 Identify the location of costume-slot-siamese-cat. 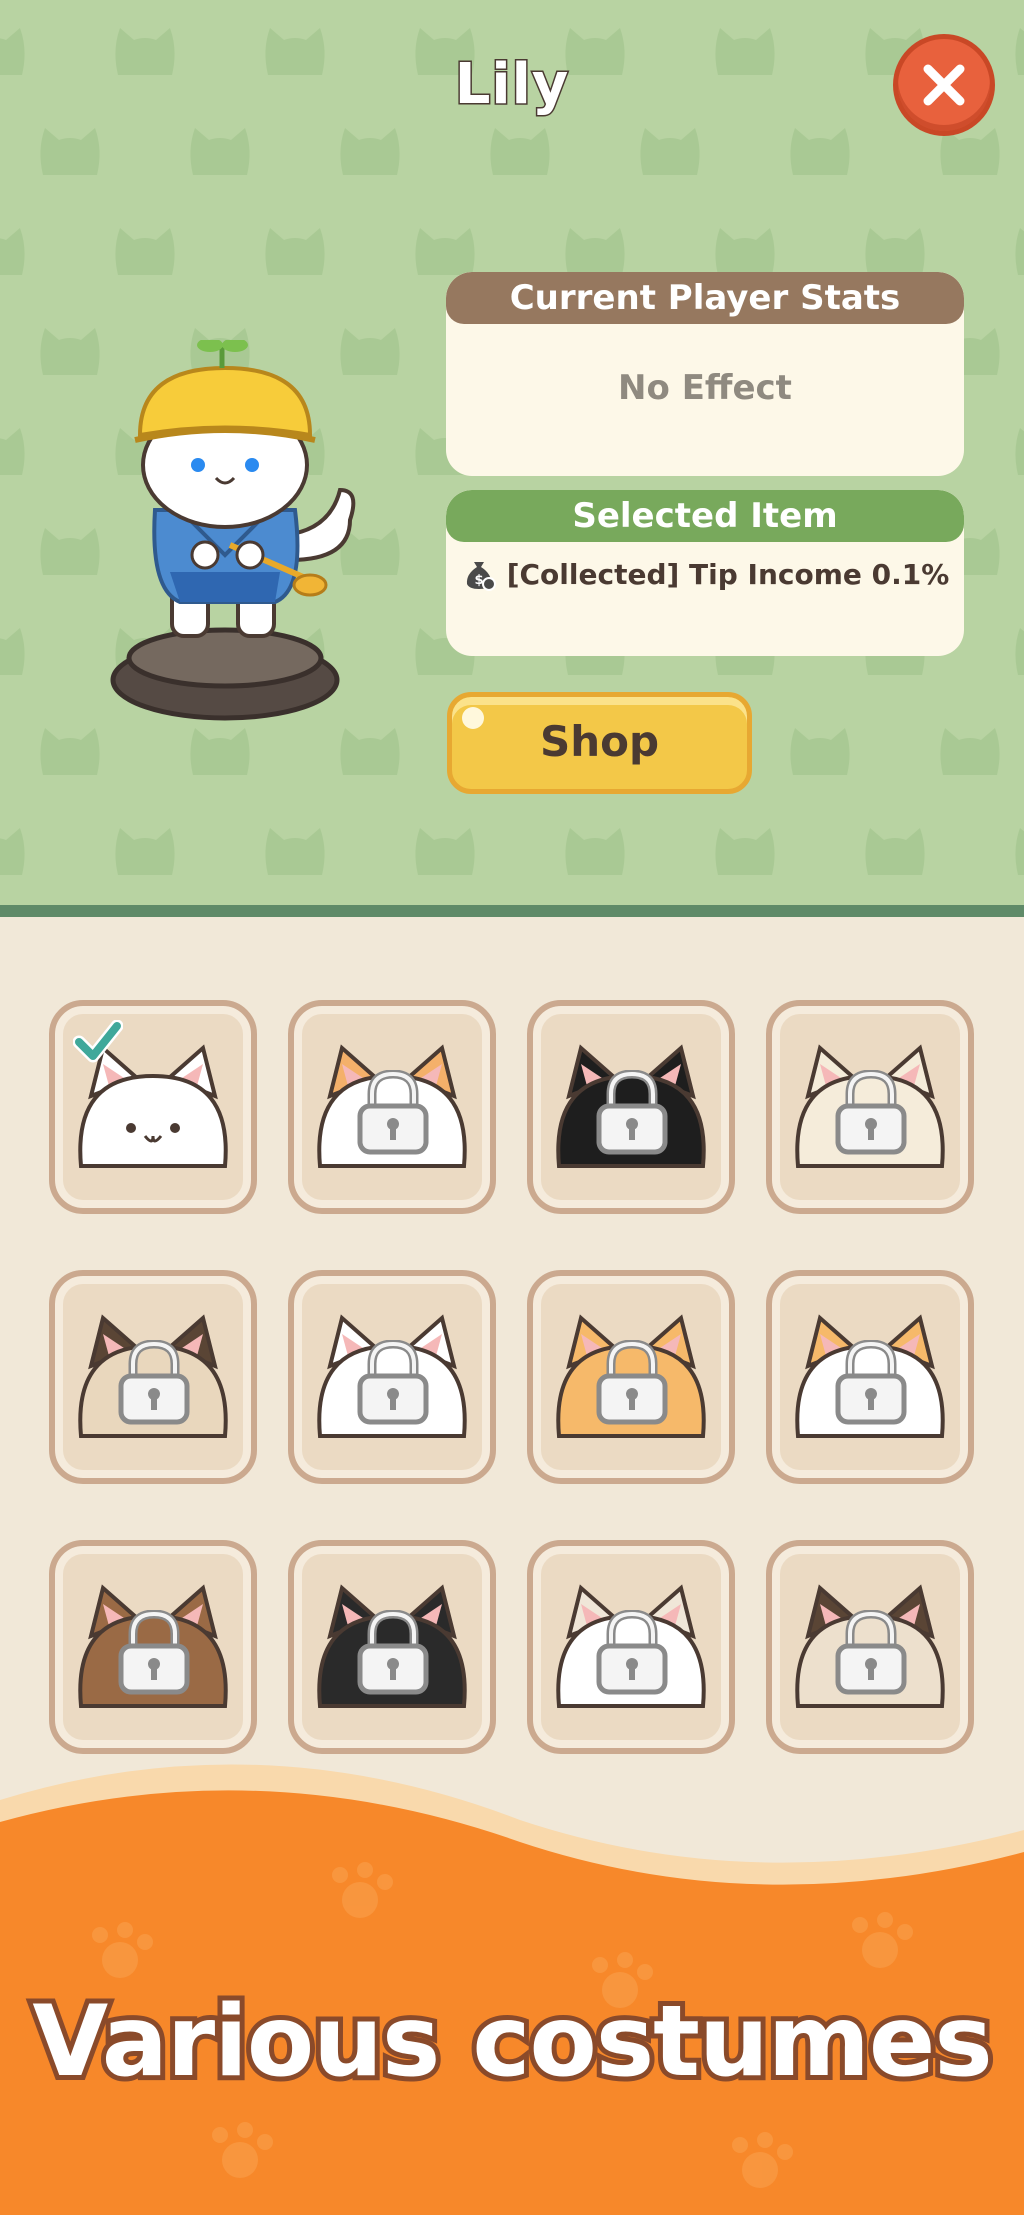
(870, 1647).